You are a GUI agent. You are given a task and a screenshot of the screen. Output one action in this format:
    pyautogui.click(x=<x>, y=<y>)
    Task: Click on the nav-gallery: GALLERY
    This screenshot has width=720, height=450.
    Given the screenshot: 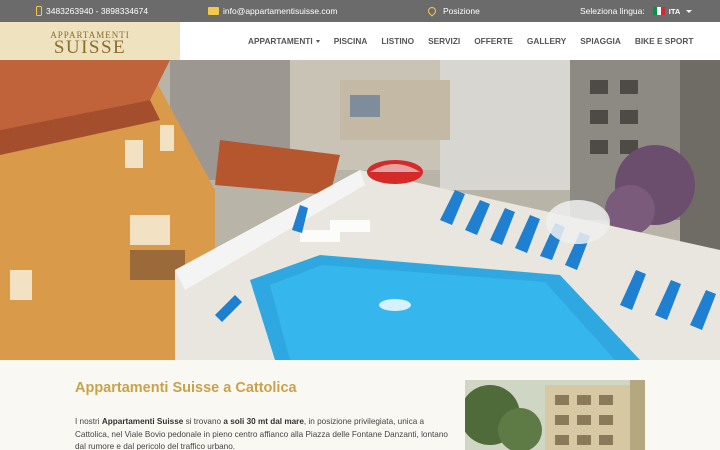 What is the action you would take?
    pyautogui.click(x=546, y=41)
    